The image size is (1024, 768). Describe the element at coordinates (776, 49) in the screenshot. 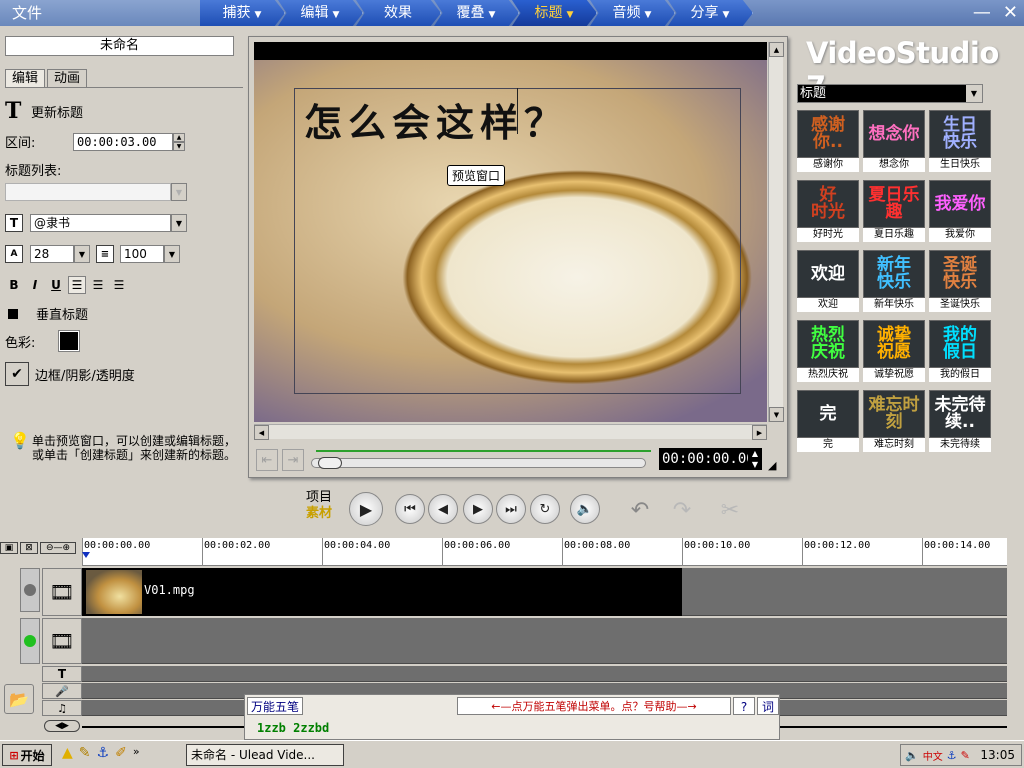

I see `scroll-up-icon: ▲` at that location.